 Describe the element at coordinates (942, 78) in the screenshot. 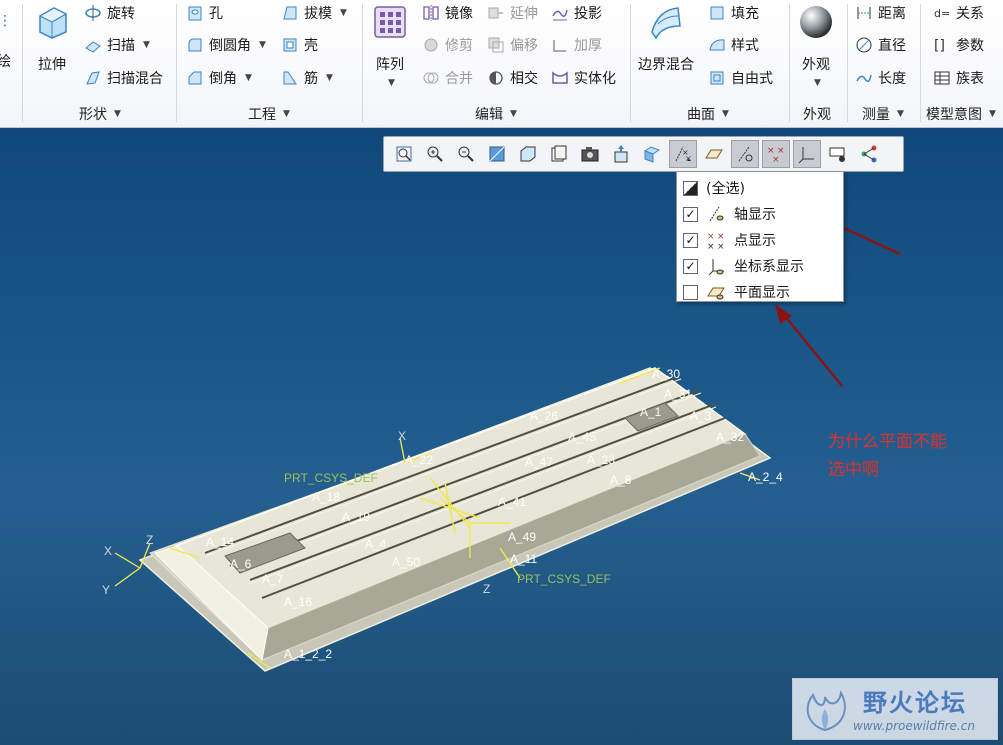

I see `family-table-icon` at that location.